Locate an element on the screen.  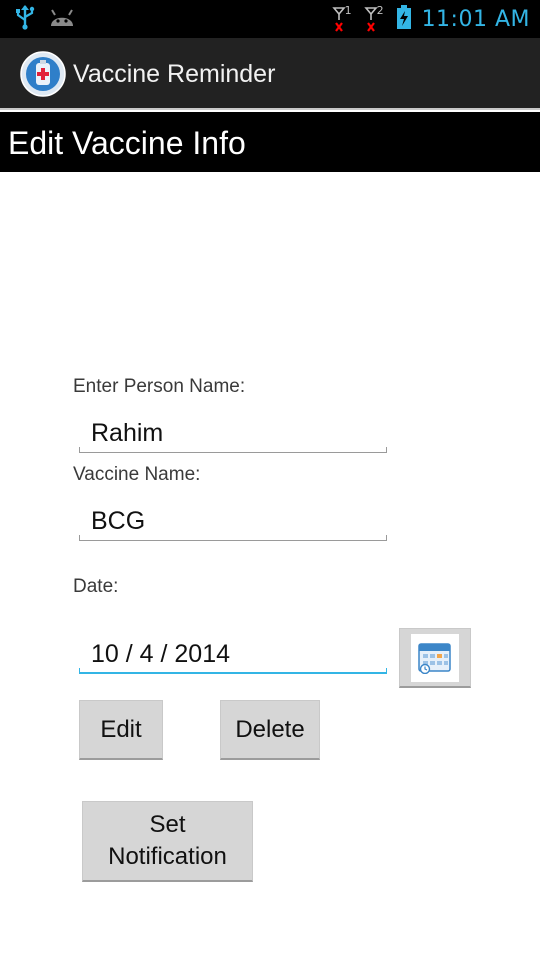
date-input: 10 / 4 / 2014 is located at coordinates (233, 654).